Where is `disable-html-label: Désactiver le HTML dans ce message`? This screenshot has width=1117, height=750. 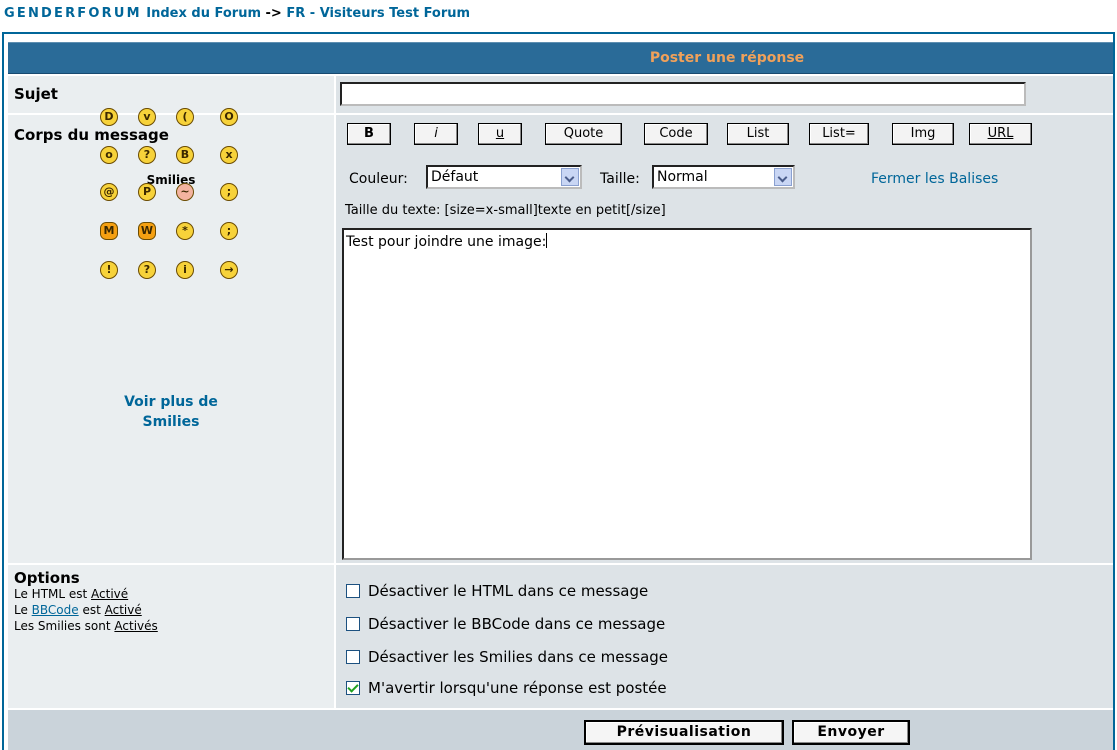 disable-html-label: Désactiver le HTML dans ce message is located at coordinates (508, 591).